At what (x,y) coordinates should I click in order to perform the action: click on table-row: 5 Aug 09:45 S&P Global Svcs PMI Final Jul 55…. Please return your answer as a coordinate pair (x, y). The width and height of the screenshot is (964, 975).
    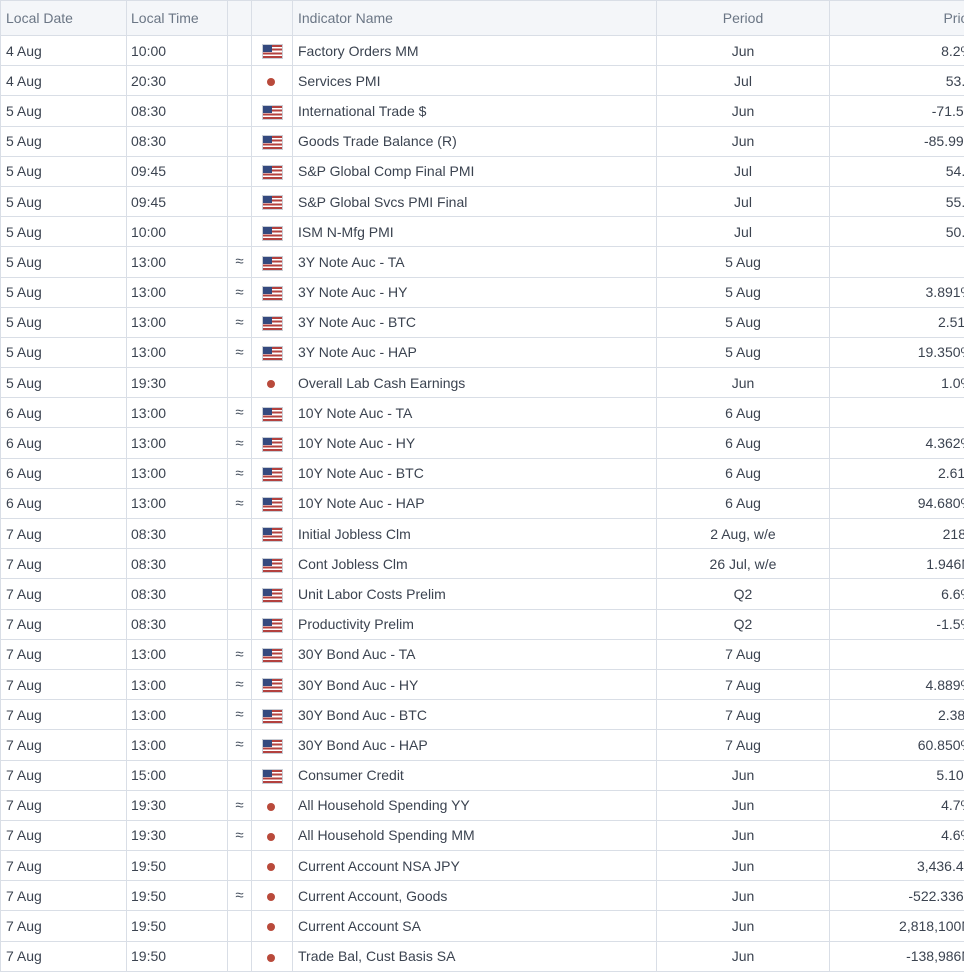
    Looking at the image, I should click on (482, 201).